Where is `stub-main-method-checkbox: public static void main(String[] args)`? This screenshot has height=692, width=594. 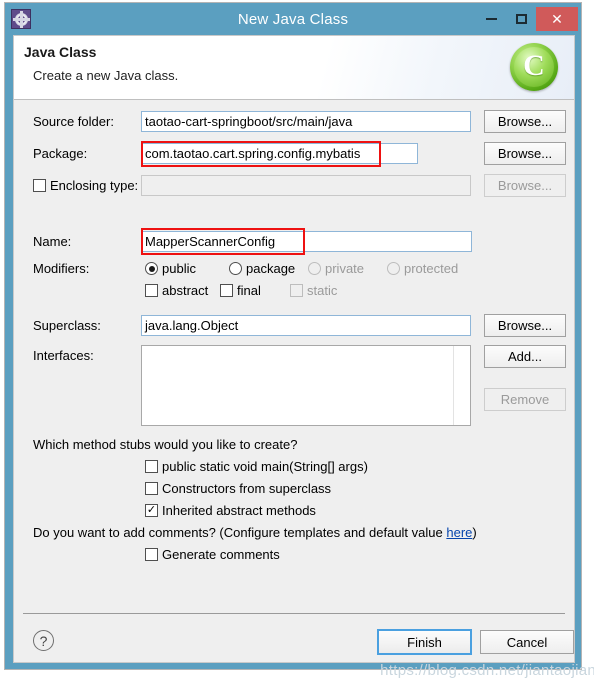 stub-main-method-checkbox: public static void main(String[] args) is located at coordinates (256, 466).